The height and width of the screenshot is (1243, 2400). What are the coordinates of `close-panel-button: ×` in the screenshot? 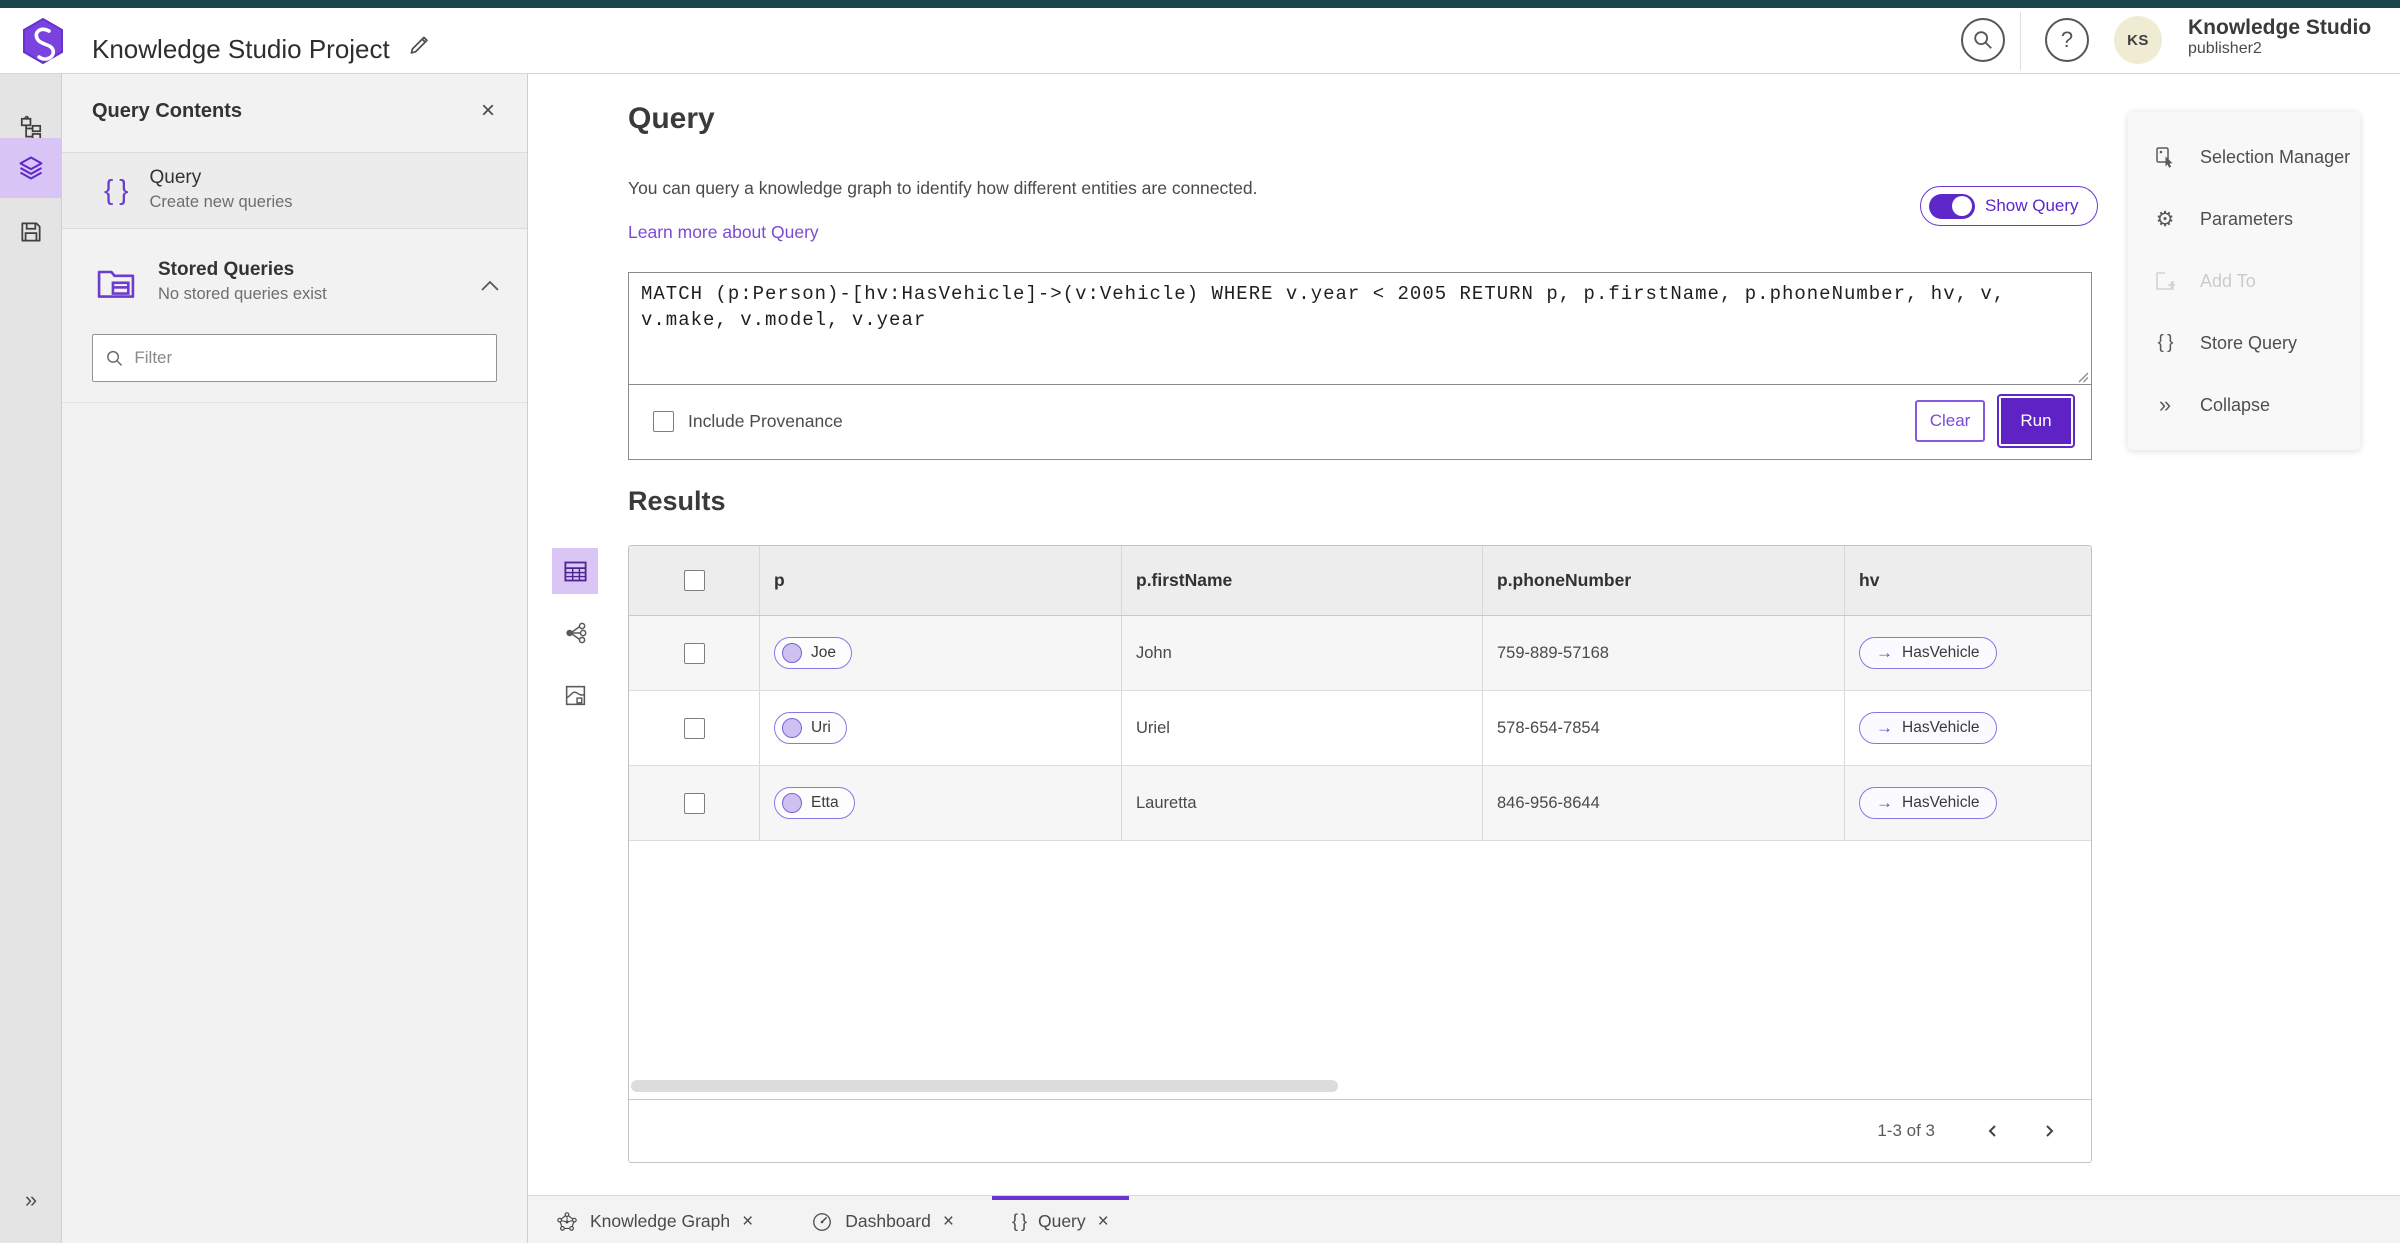 It's located at (488, 111).